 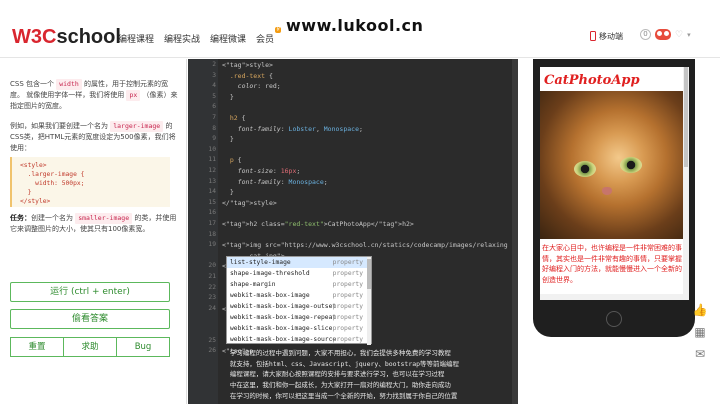 What do you see at coordinates (259, 86) in the screenshot?
I see `code-line: color: red;` at bounding box center [259, 86].